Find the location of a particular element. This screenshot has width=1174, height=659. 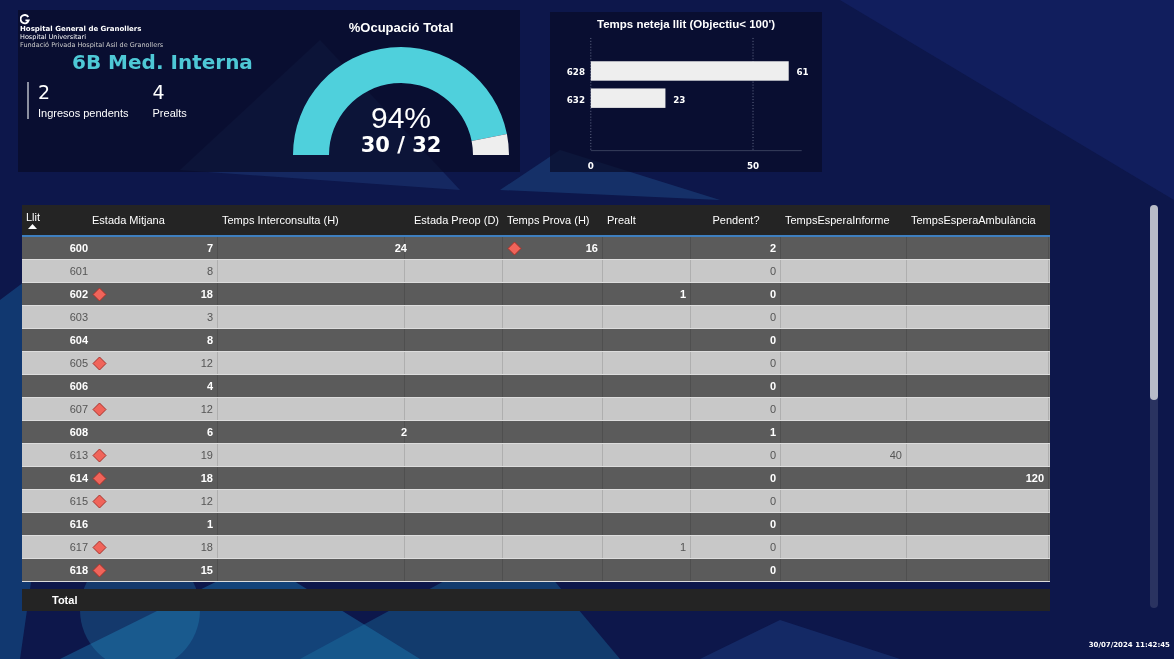

logo-icon is located at coordinates (25, 19).